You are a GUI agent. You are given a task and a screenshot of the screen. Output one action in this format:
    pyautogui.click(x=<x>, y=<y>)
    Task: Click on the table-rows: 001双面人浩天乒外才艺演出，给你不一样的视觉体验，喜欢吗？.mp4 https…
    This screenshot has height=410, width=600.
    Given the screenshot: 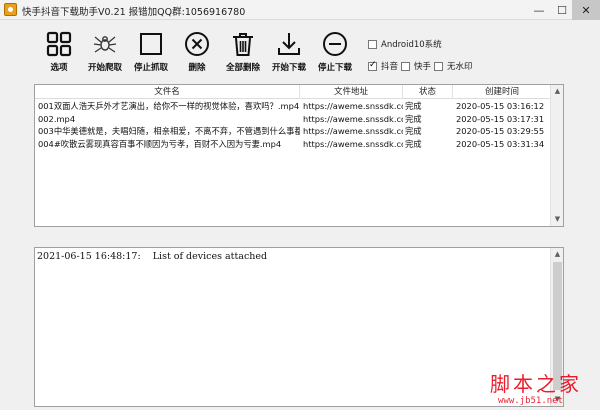 What is the action you would take?
    pyautogui.click(x=293, y=125)
    